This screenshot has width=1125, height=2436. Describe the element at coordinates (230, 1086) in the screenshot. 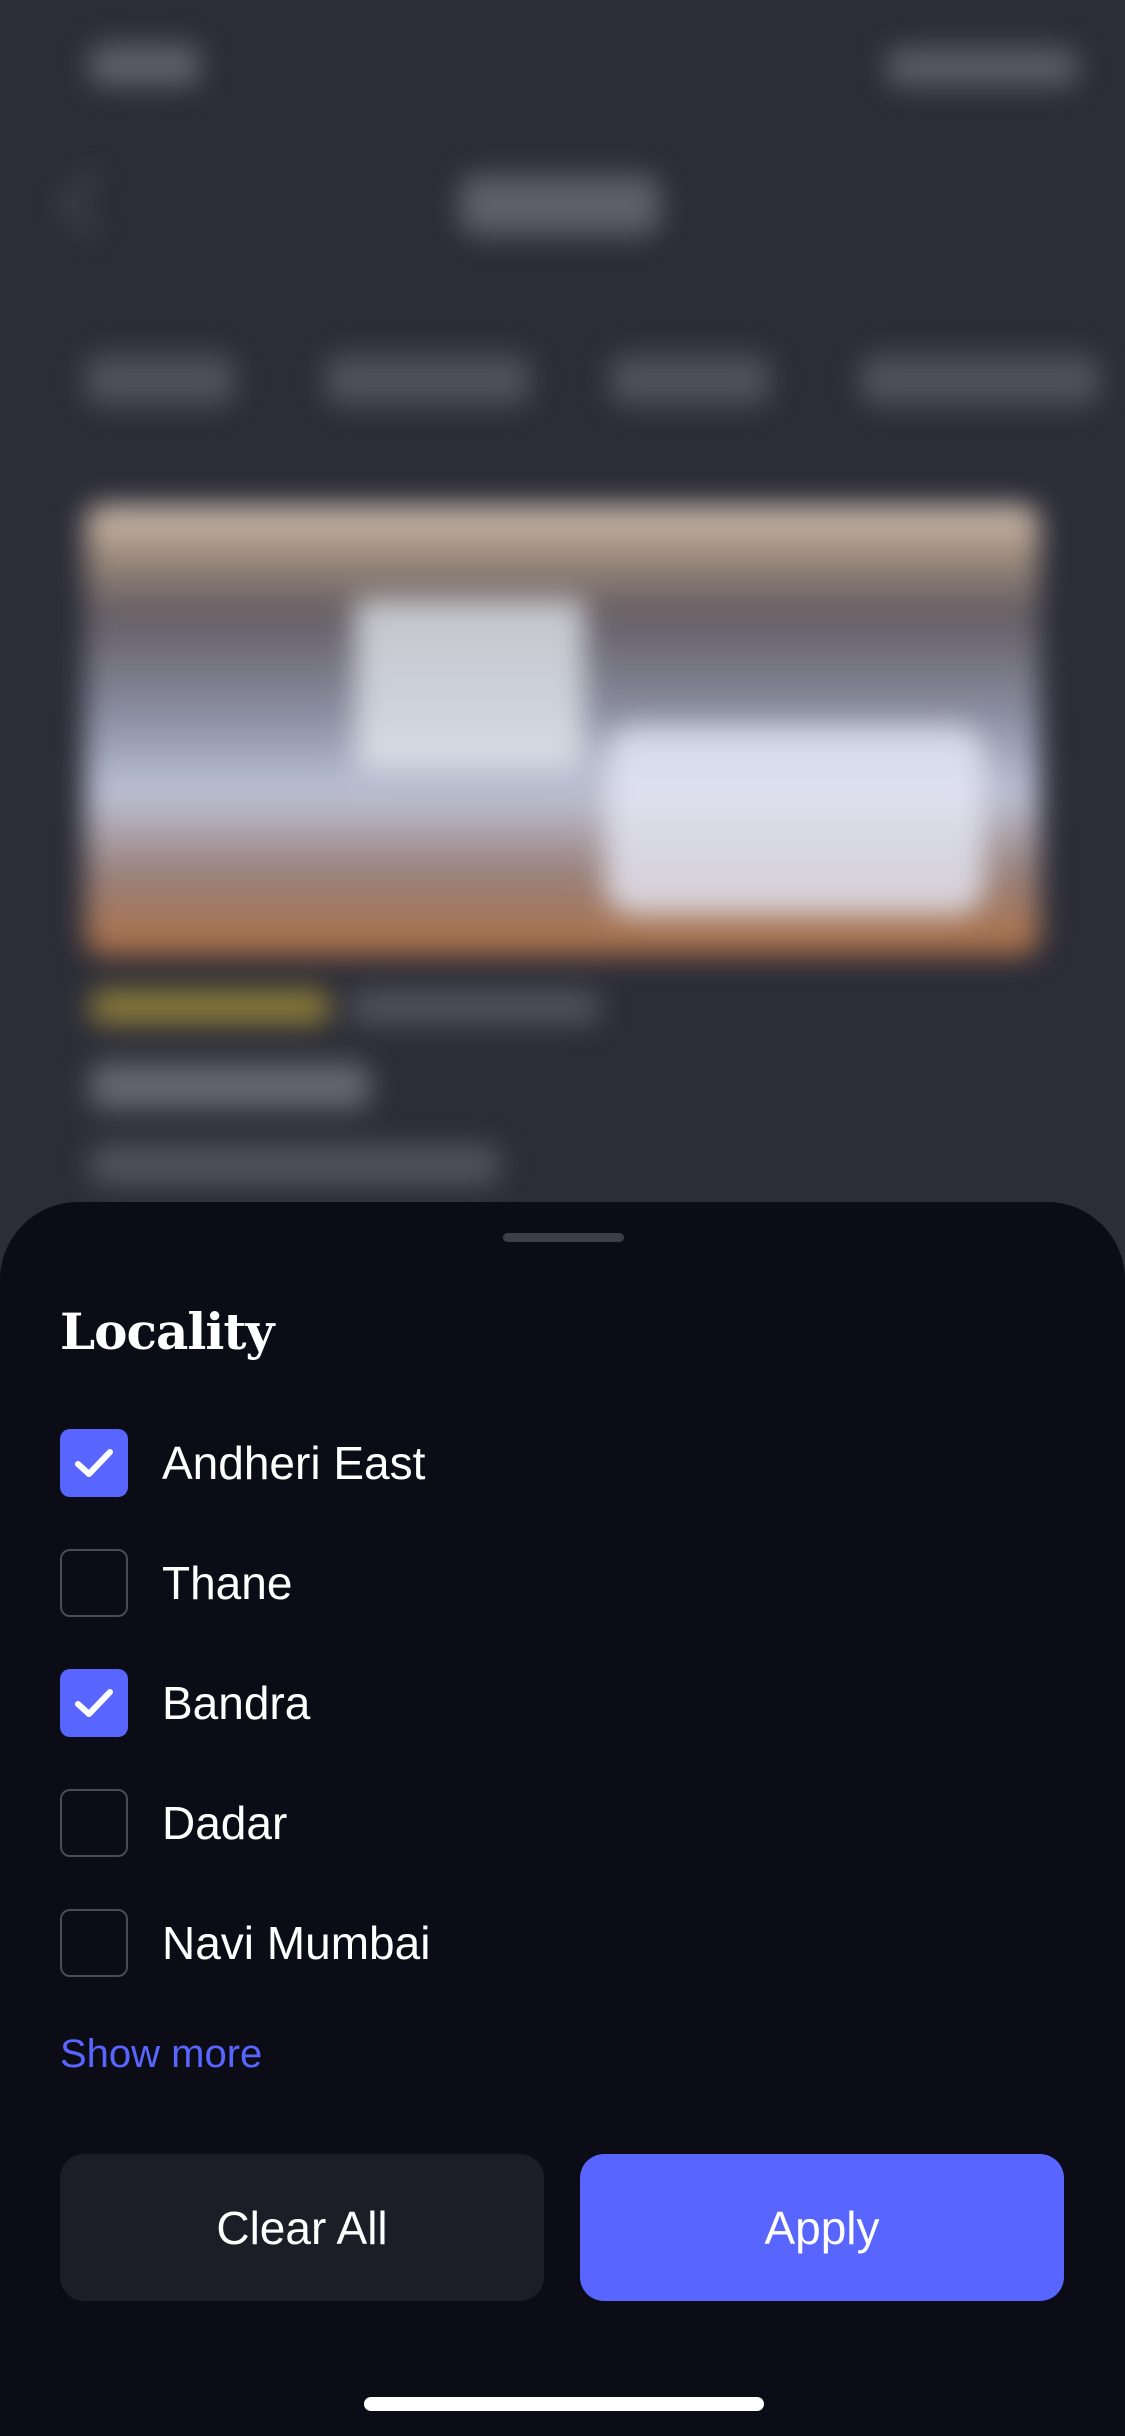

I see `hotel-name` at that location.